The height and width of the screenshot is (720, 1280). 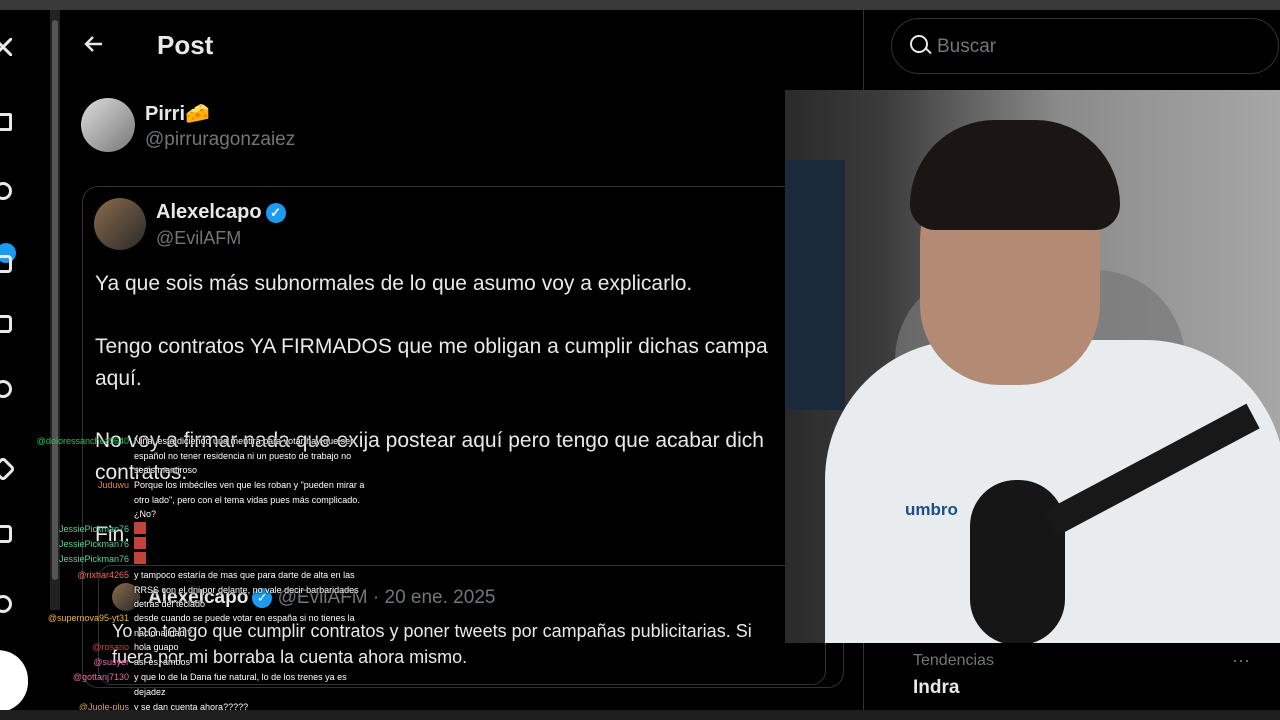 I want to click on trend-item: Indra, so click(x=936, y=688).